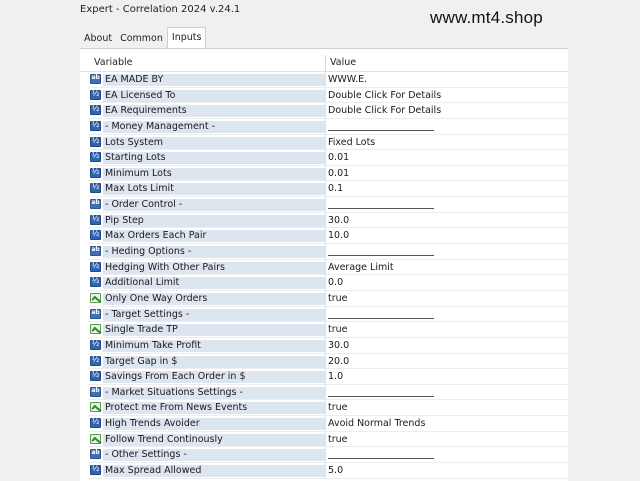 This screenshot has height=481, width=640. I want to click on table-row: High Trends AvoiderAvoid Normal Trends, so click(328, 424).